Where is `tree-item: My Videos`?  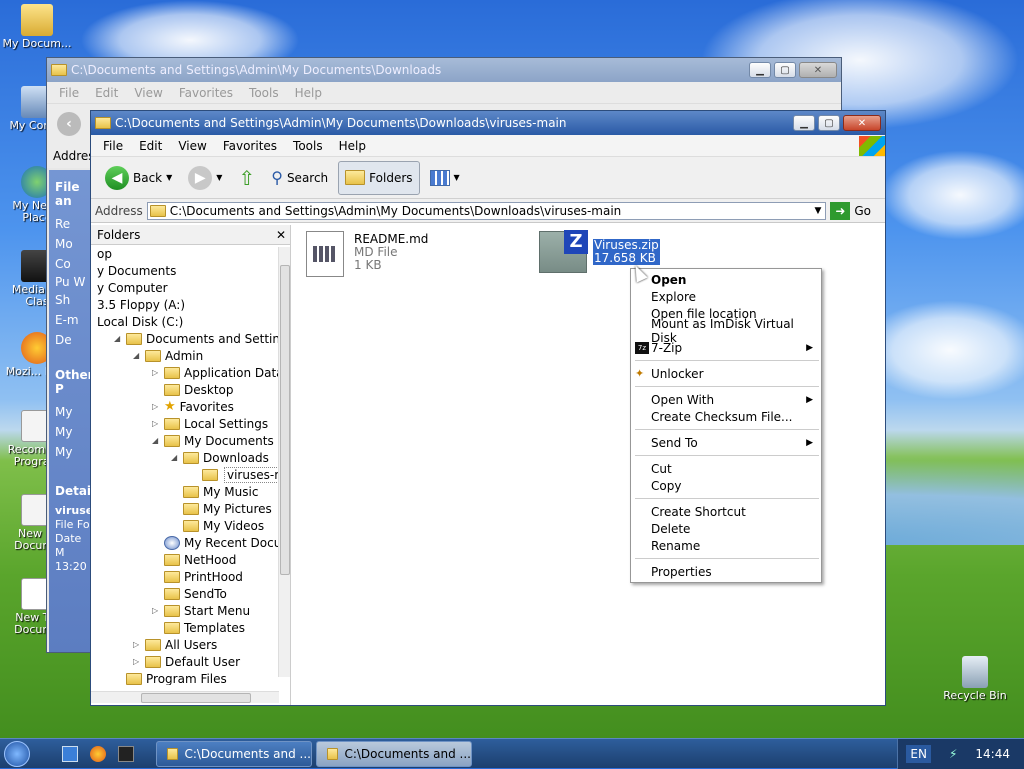
tree-item: My Videos is located at coordinates (217, 525).